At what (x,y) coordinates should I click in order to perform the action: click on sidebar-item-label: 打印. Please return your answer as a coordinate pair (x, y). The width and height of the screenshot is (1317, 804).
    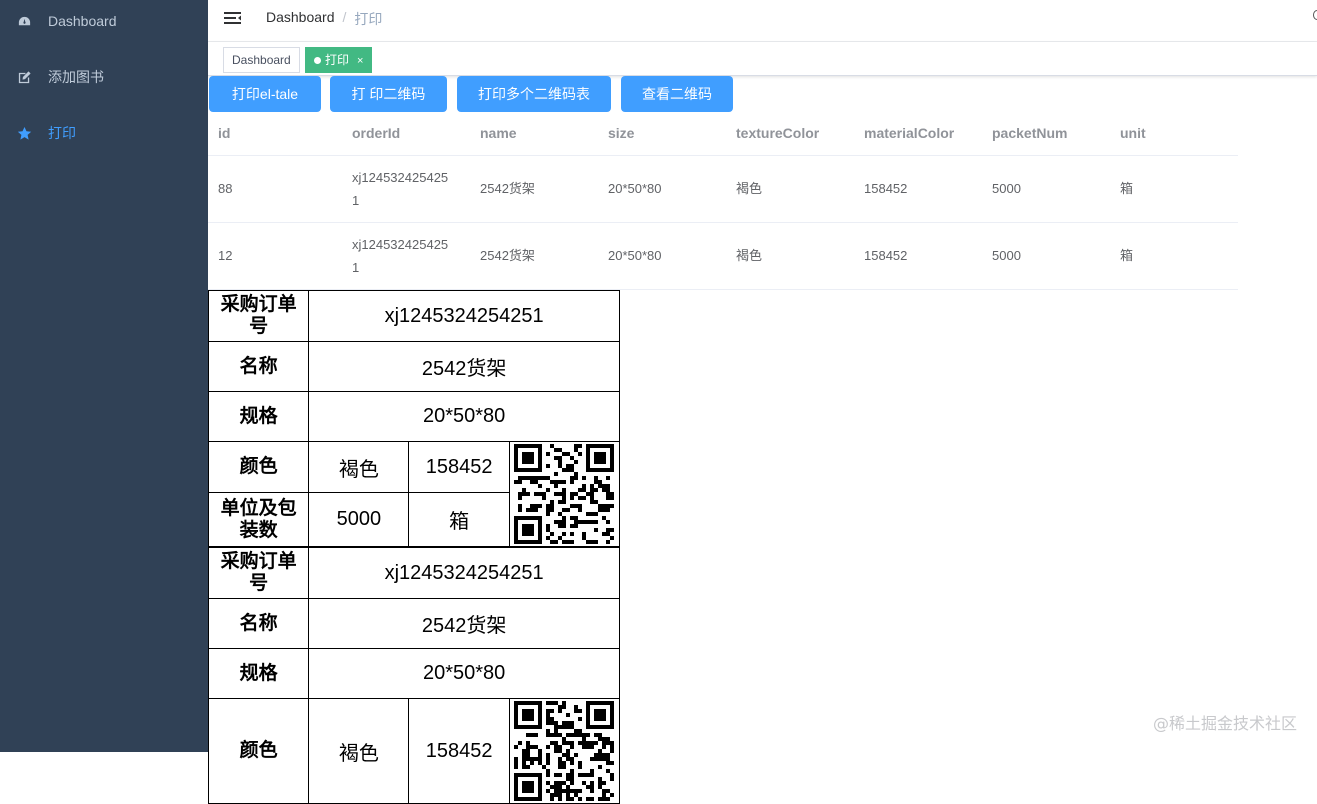
    Looking at the image, I should click on (62, 133).